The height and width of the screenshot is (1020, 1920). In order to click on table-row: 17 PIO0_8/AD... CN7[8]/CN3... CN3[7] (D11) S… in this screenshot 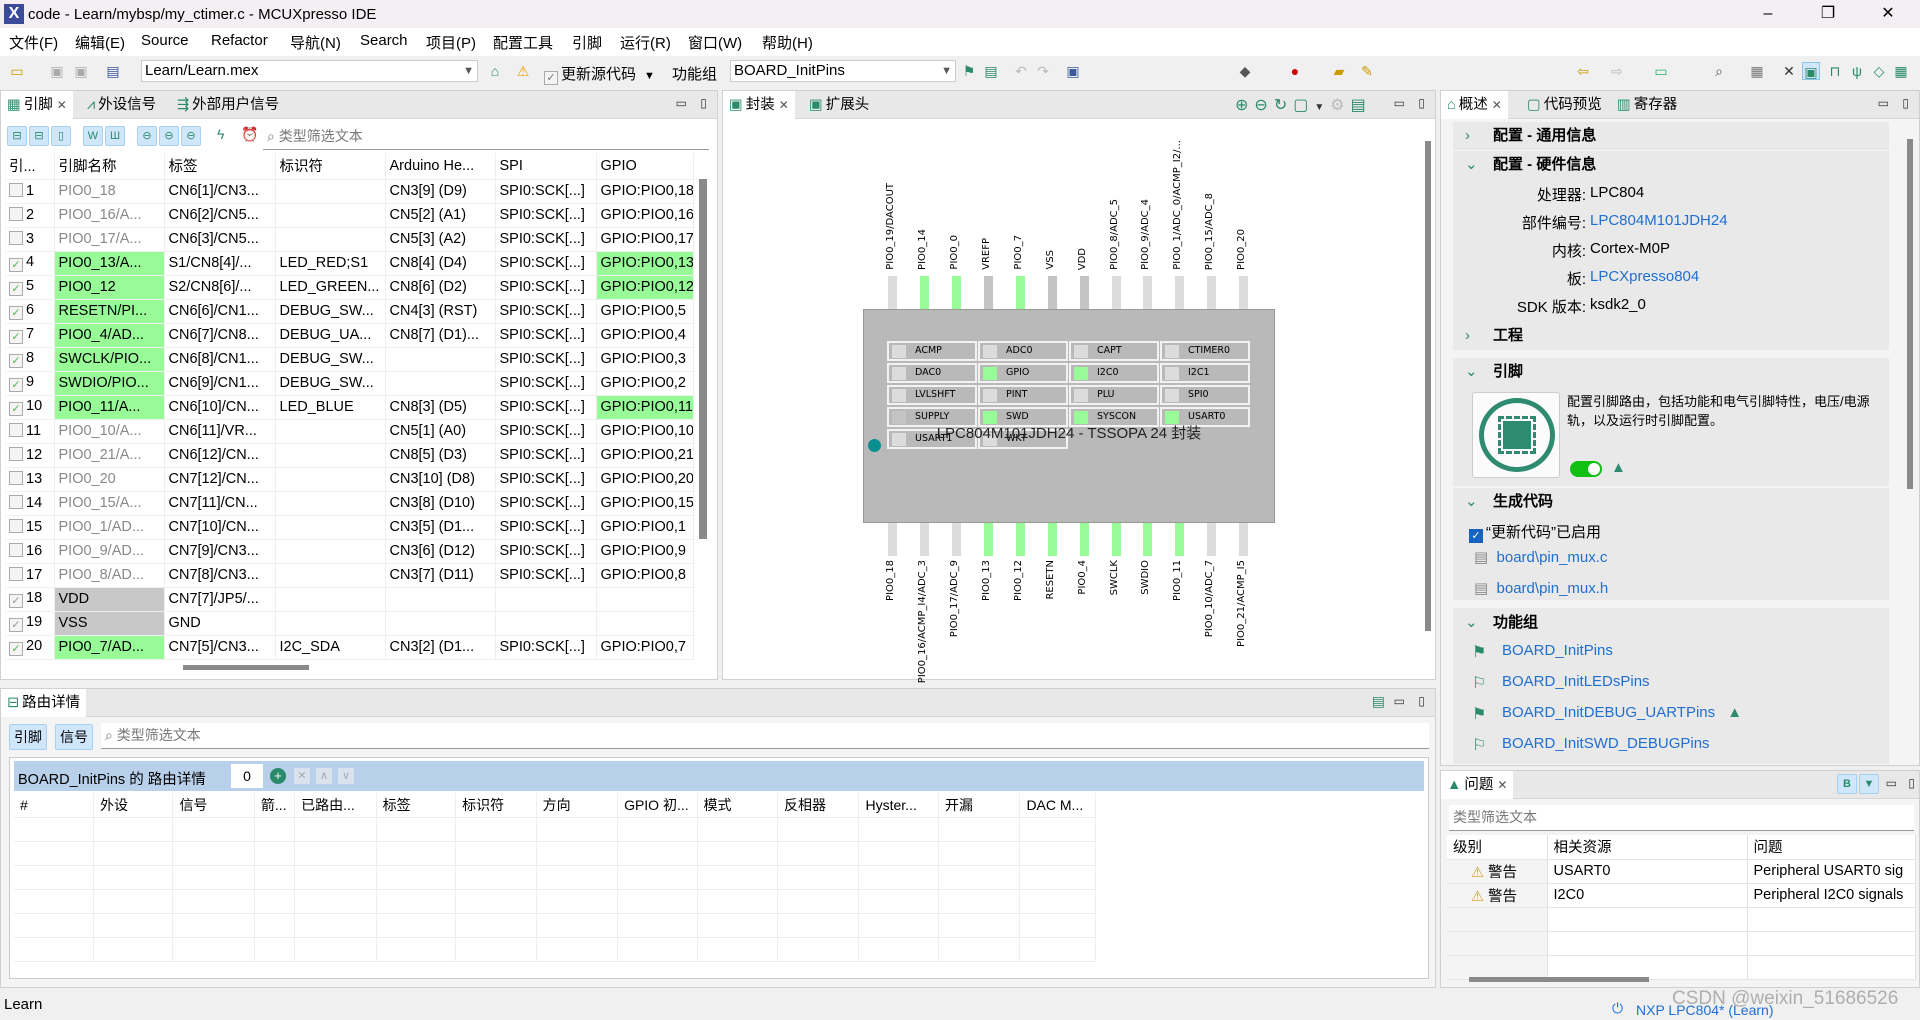, I will do `click(349, 575)`.